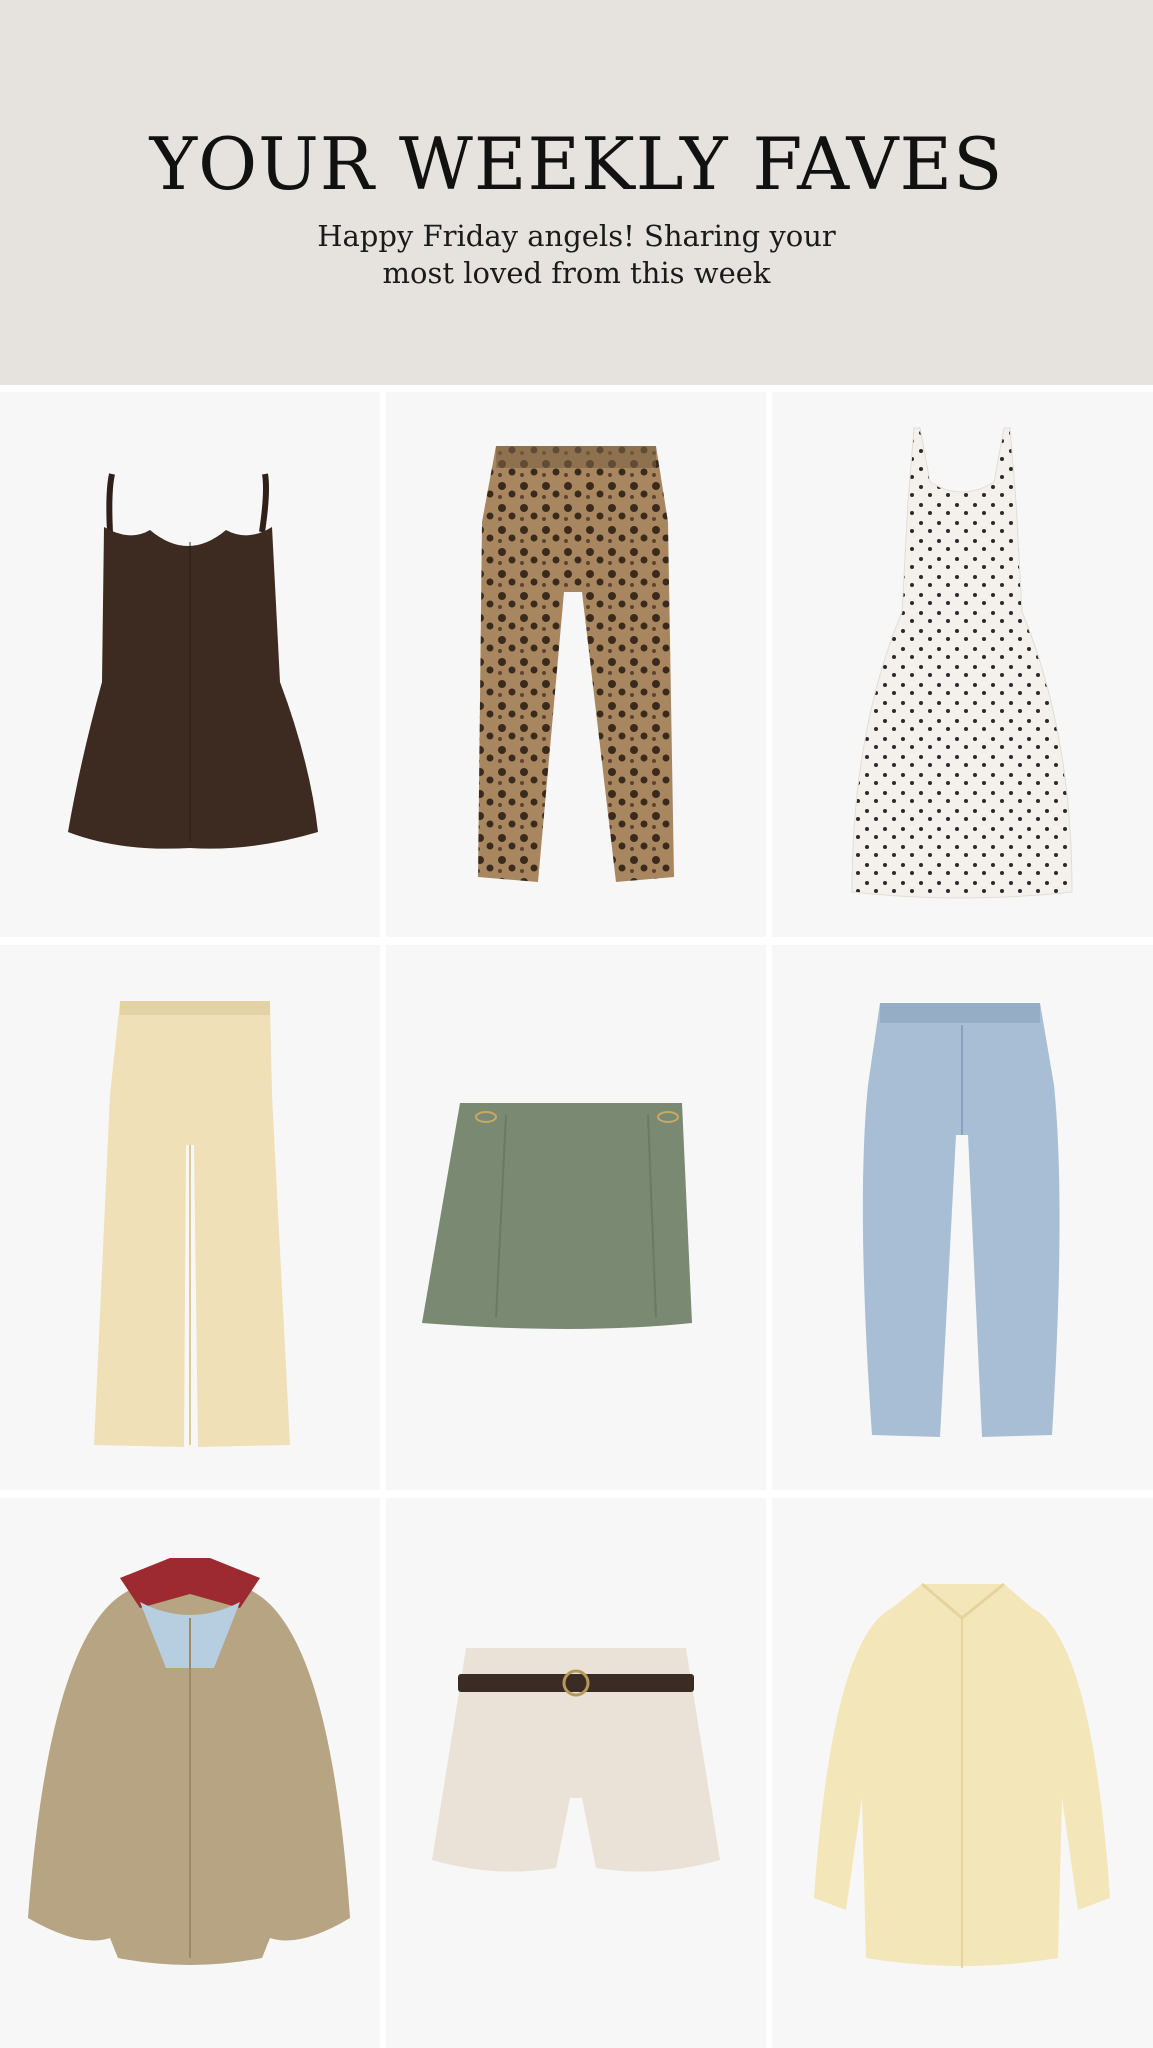  I want to click on light-wash-jeans-image, so click(961, 1220).